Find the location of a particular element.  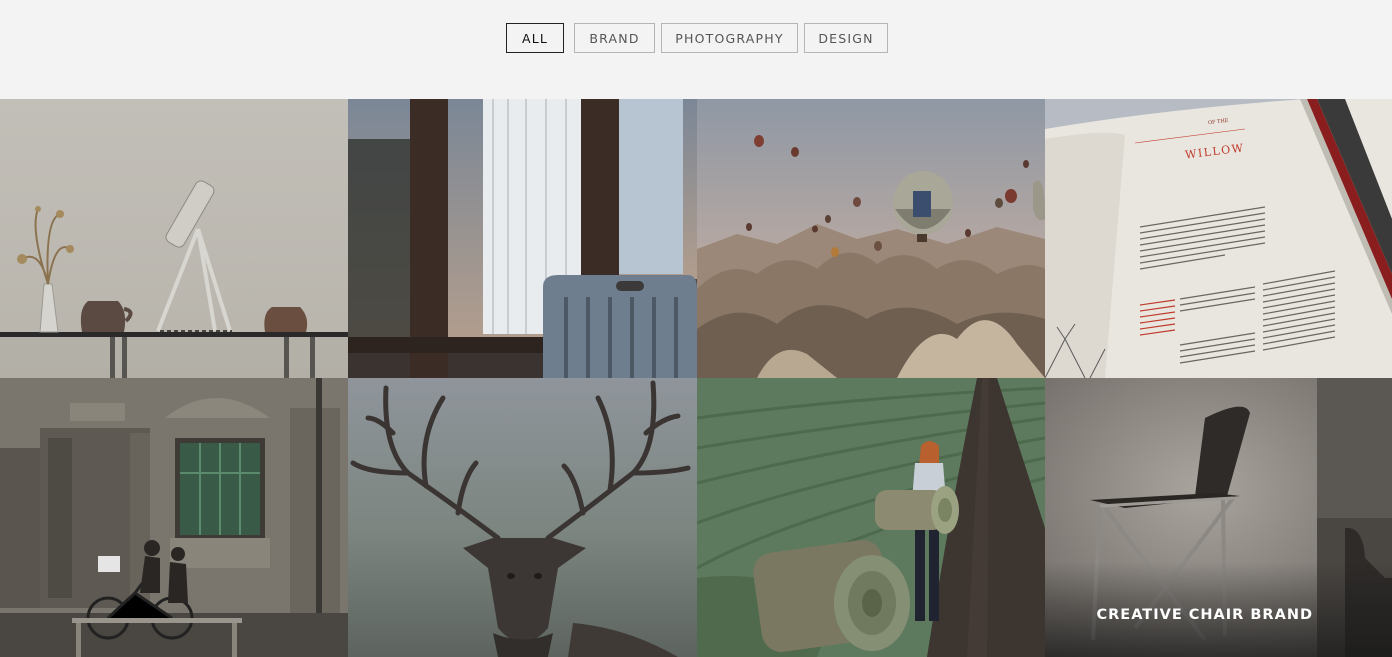

portfolio-item-hot-air-balloons is located at coordinates (871, 238).